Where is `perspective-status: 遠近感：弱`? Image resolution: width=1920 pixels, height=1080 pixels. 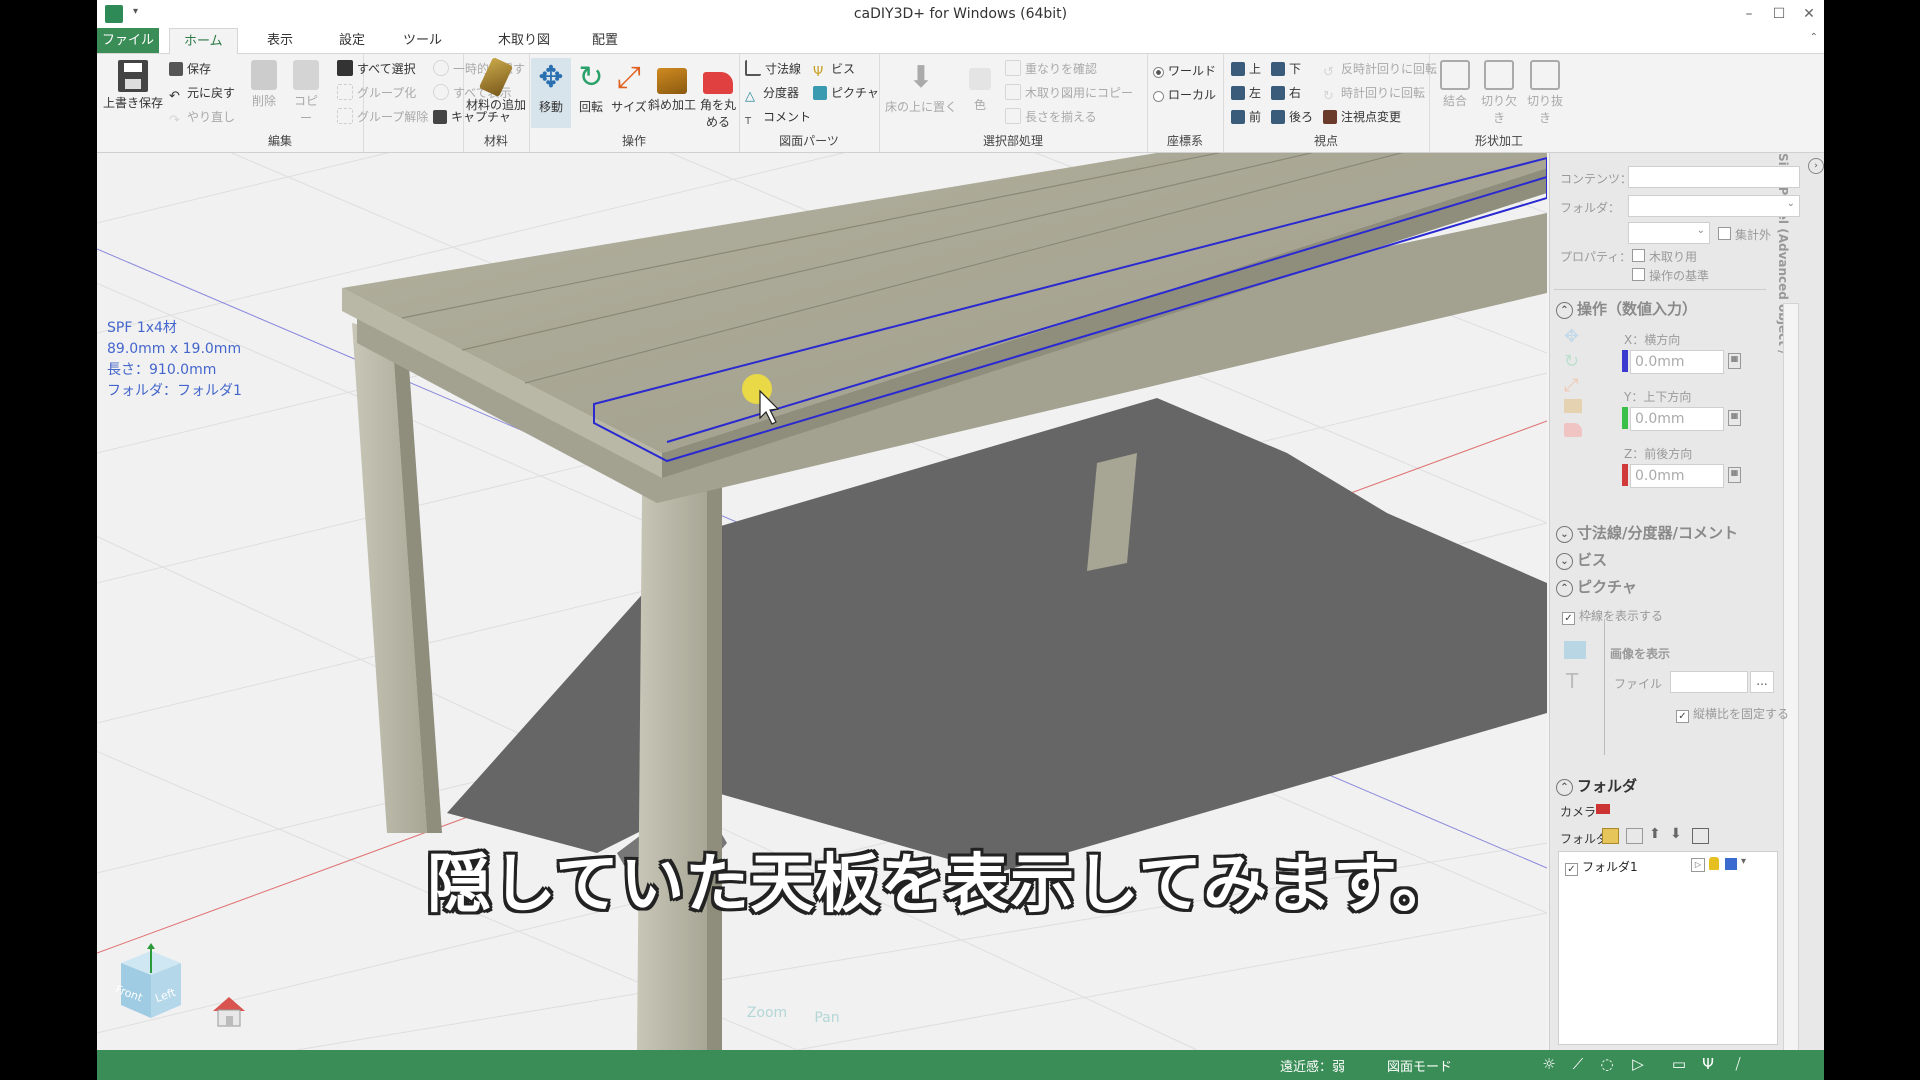 perspective-status: 遠近感：弱 is located at coordinates (1312, 1065).